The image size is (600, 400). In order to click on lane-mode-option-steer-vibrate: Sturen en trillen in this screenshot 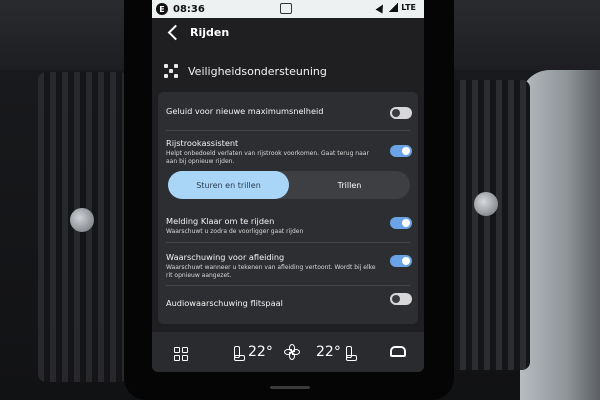, I will do `click(228, 185)`.